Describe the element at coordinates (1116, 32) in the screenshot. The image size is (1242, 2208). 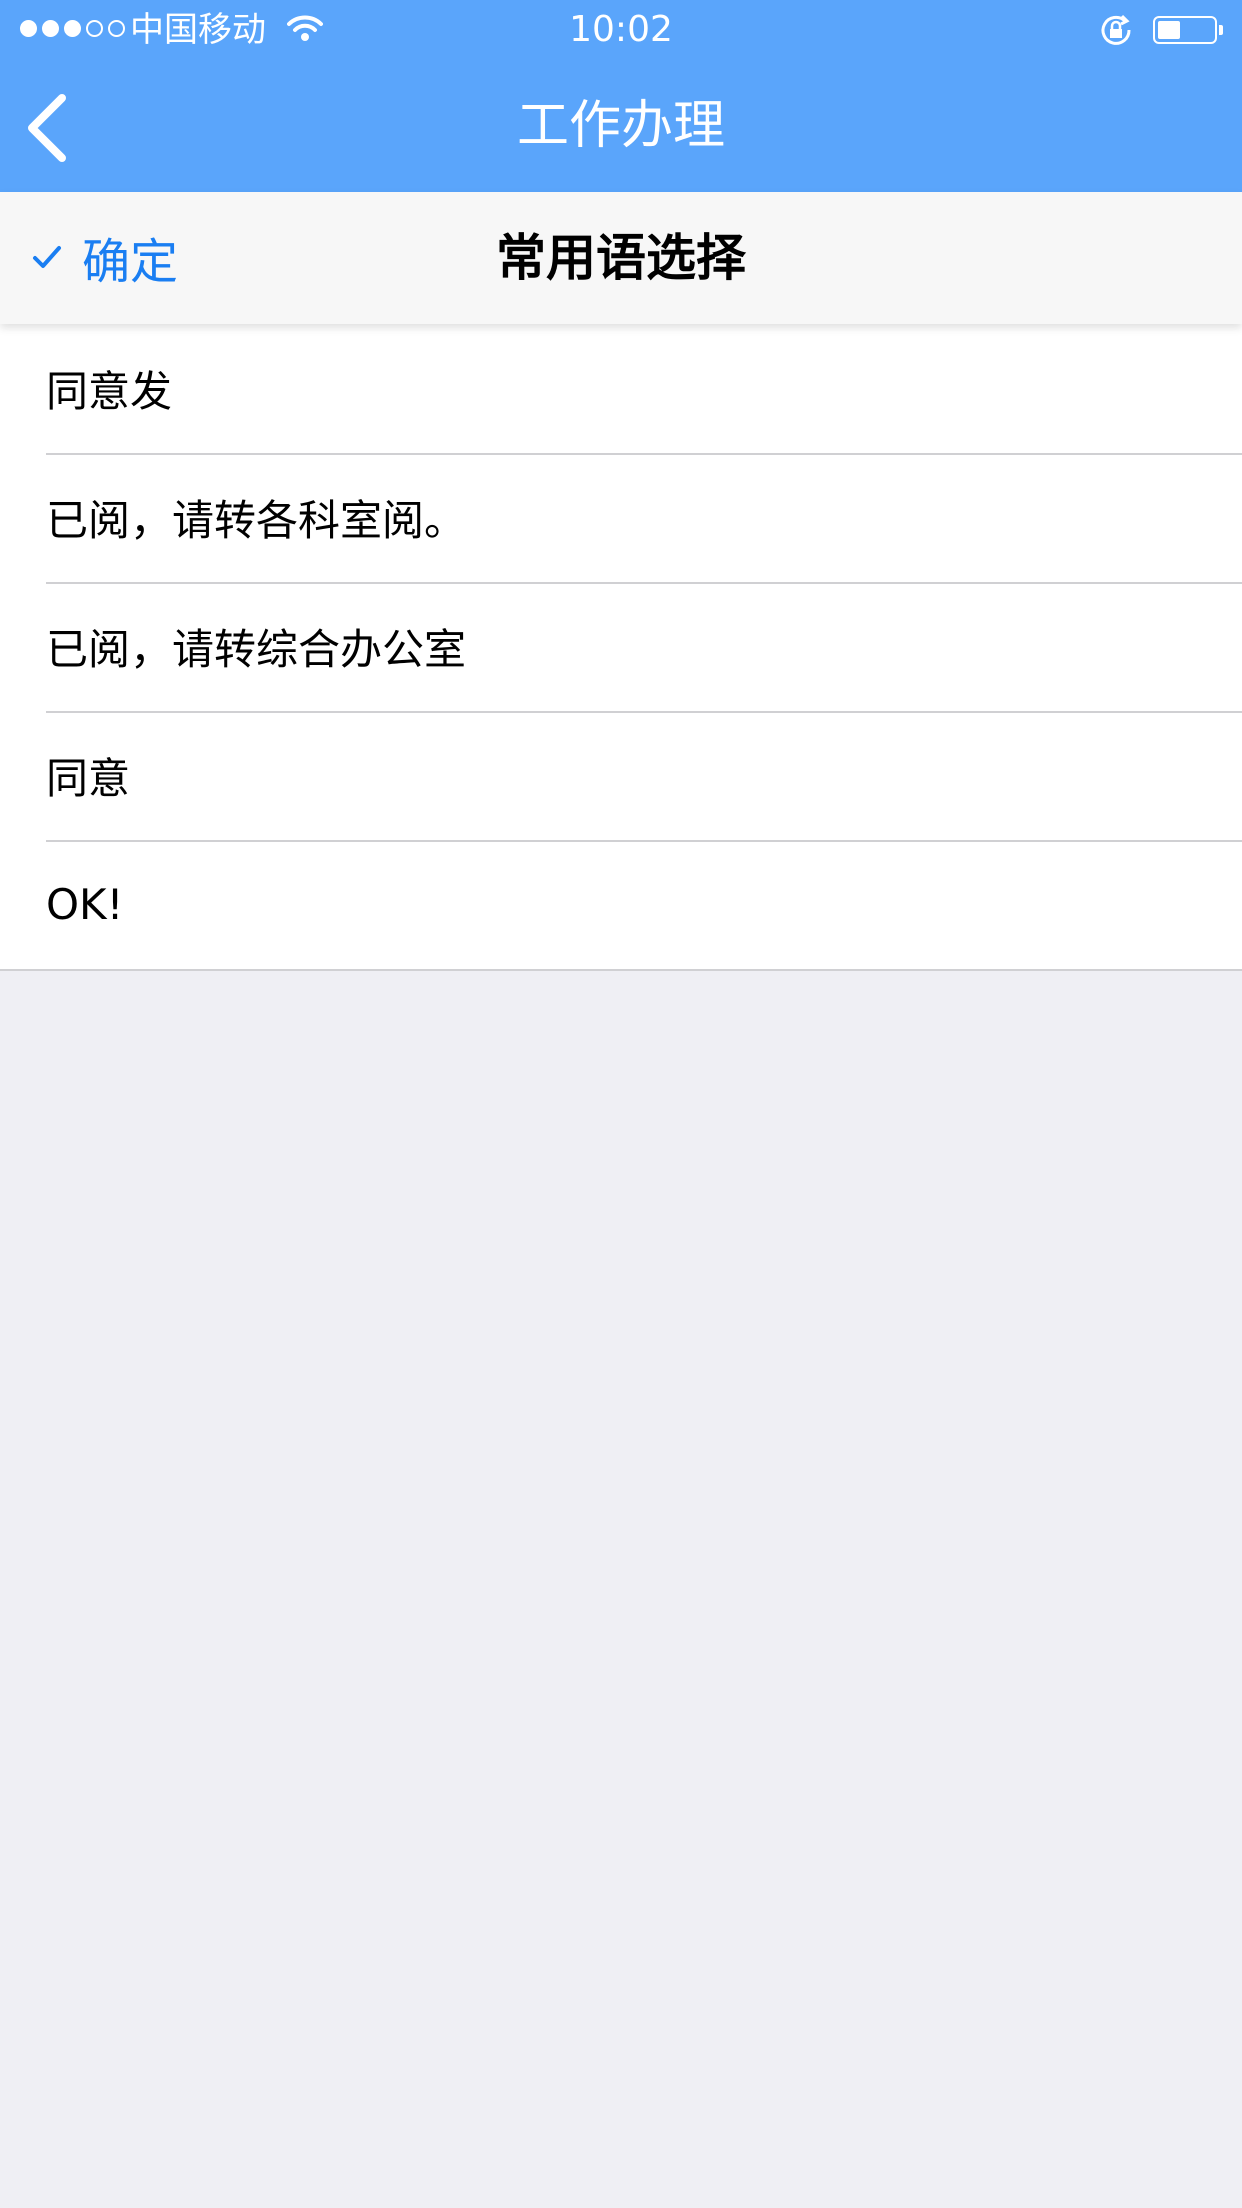
I see `rotation-lock-icon` at that location.